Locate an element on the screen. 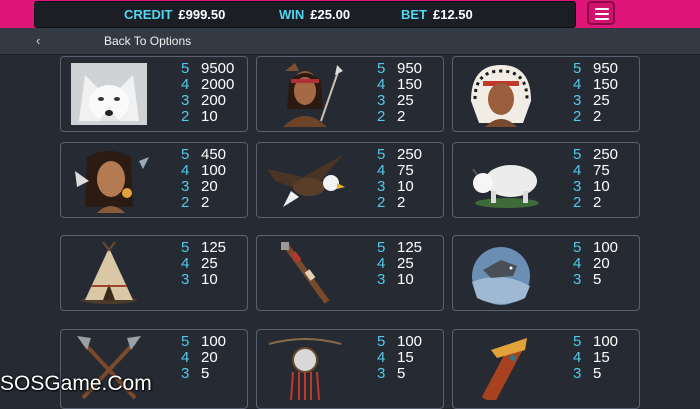 This screenshot has width=700, height=409. pay-row: 3 20 is located at coordinates (203, 187).